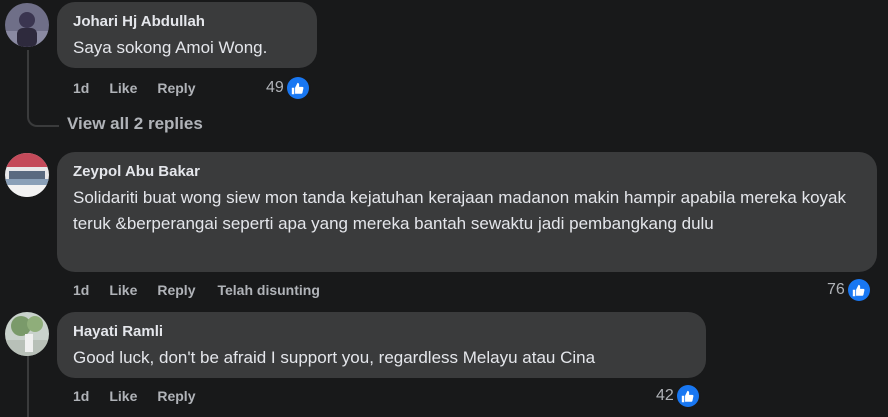  What do you see at coordinates (28, 386) in the screenshot?
I see `thread-line` at bounding box center [28, 386].